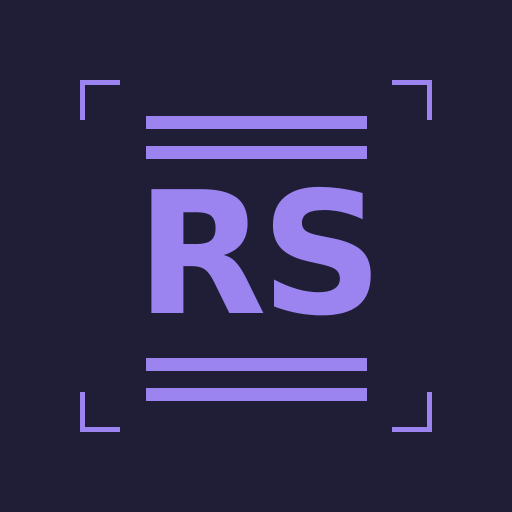  I want to click on bottom-rule-lower, so click(256, 394).